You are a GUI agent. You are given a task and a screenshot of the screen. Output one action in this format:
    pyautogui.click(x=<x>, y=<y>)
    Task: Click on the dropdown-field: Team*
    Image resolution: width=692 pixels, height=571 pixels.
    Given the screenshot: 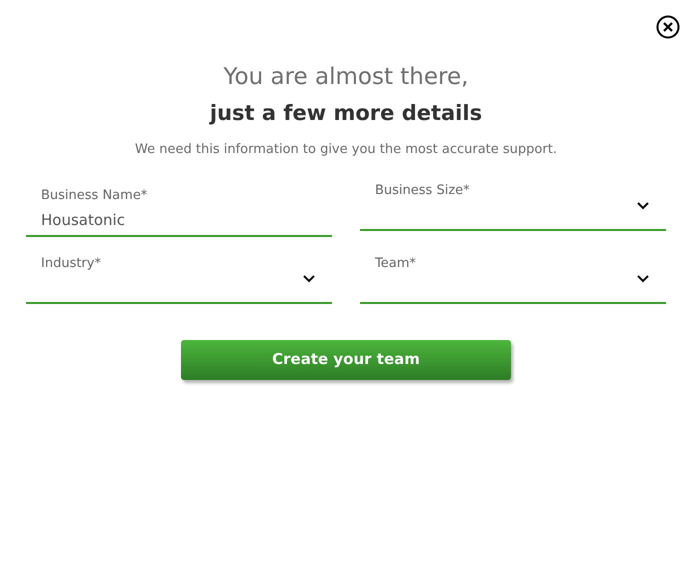 What is the action you would take?
    pyautogui.click(x=513, y=277)
    